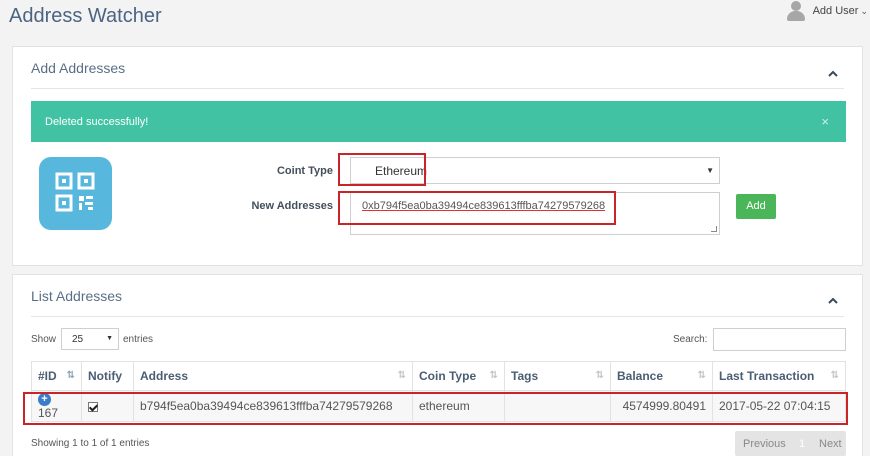 This screenshot has width=870, height=456. What do you see at coordinates (97, 122) in the screenshot?
I see `alert-message: Deleted successfully!` at bounding box center [97, 122].